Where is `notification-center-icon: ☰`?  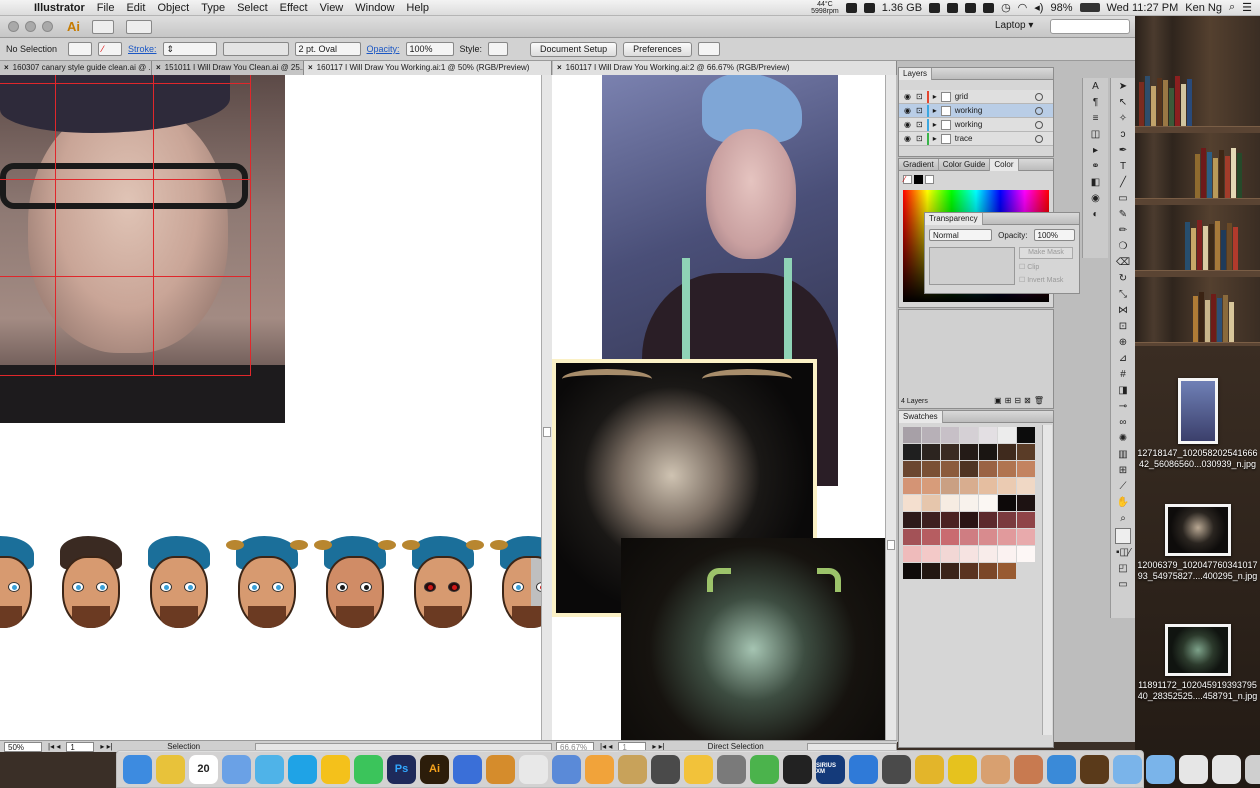
notification-center-icon: ☰ is located at coordinates (1247, 7).